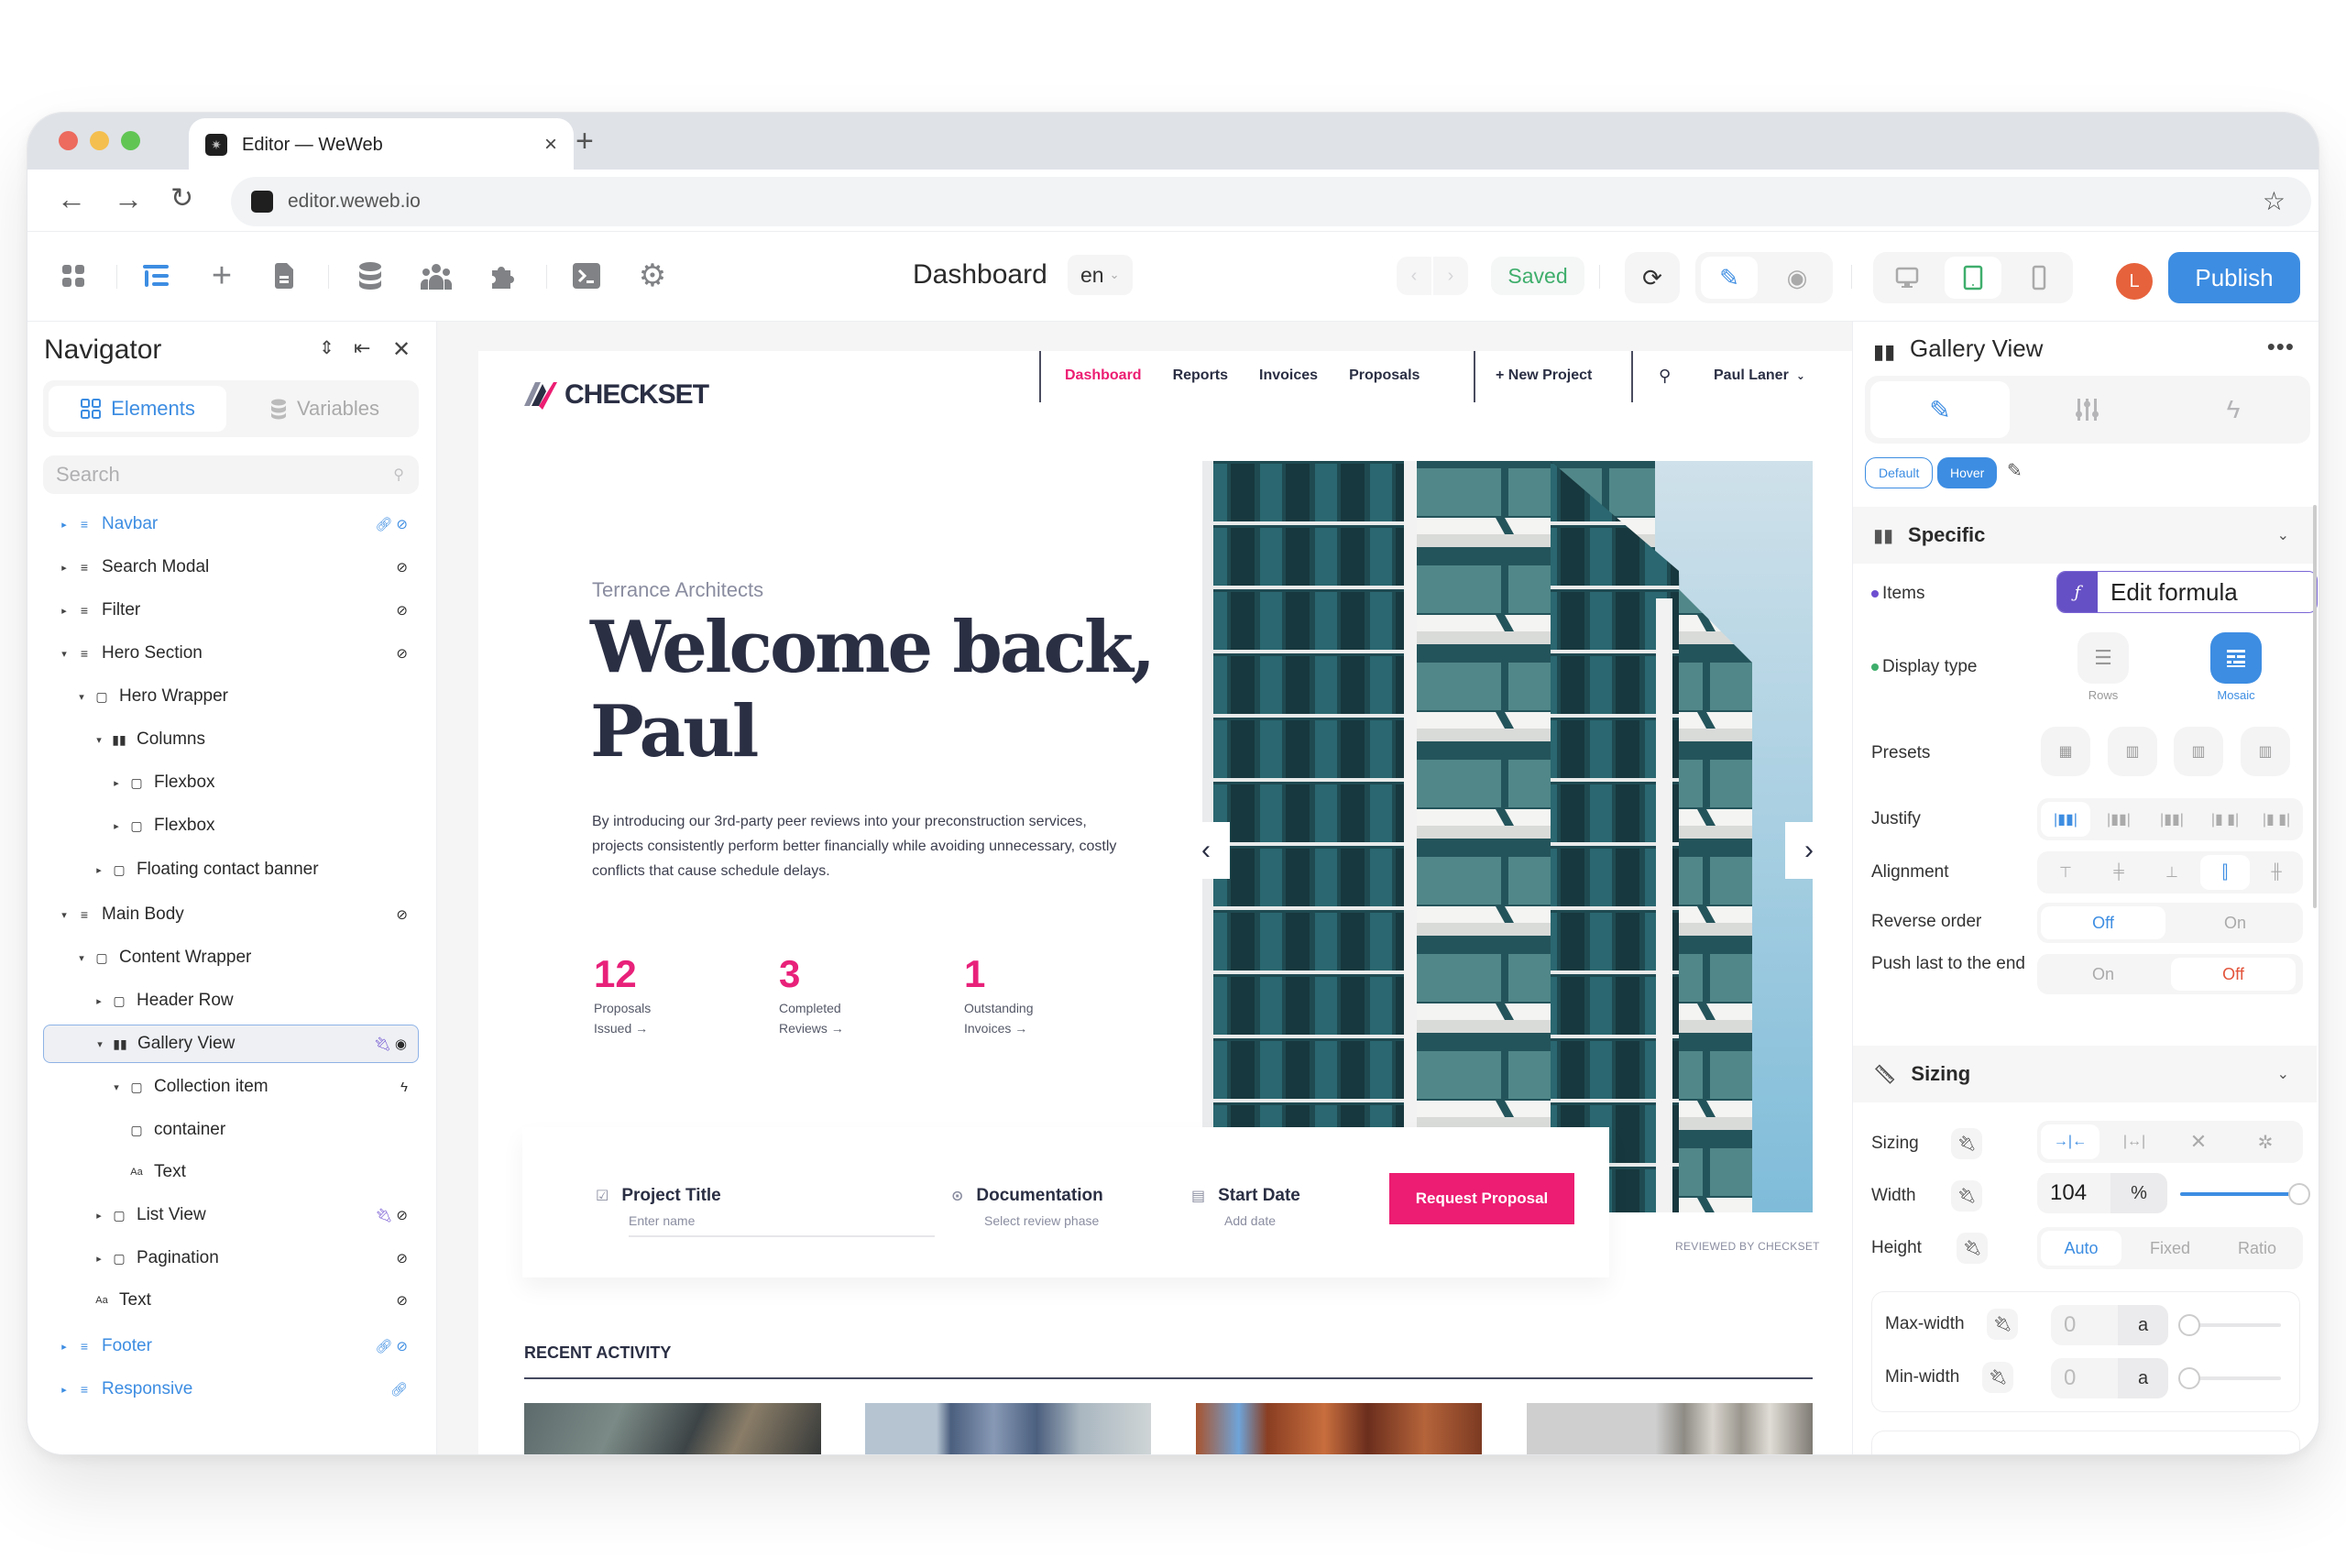 This screenshot has height=1568, width=2346. Describe the element at coordinates (2087, 409) in the screenshot. I see `settings-sliders-icon` at that location.